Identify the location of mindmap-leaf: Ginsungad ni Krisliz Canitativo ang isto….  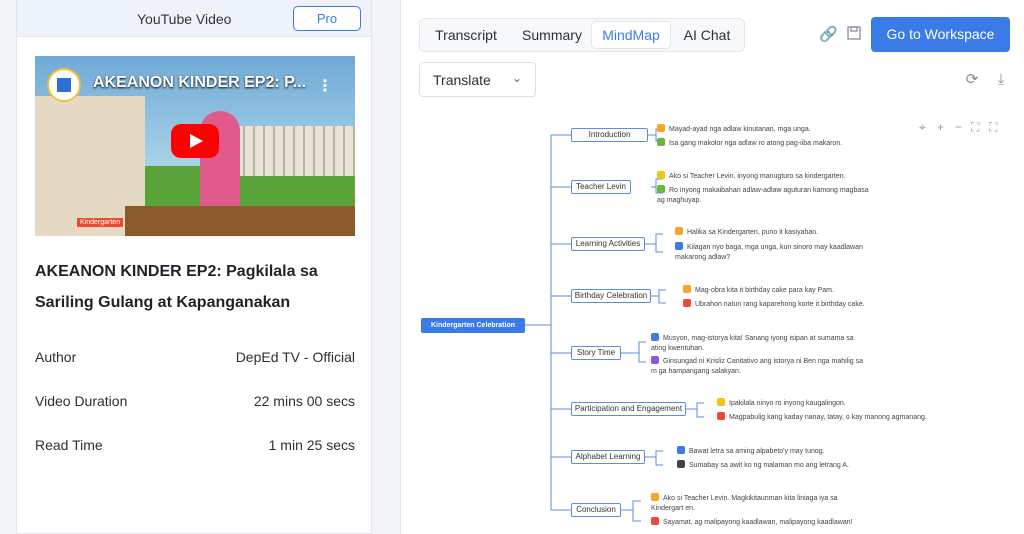
(758, 366).